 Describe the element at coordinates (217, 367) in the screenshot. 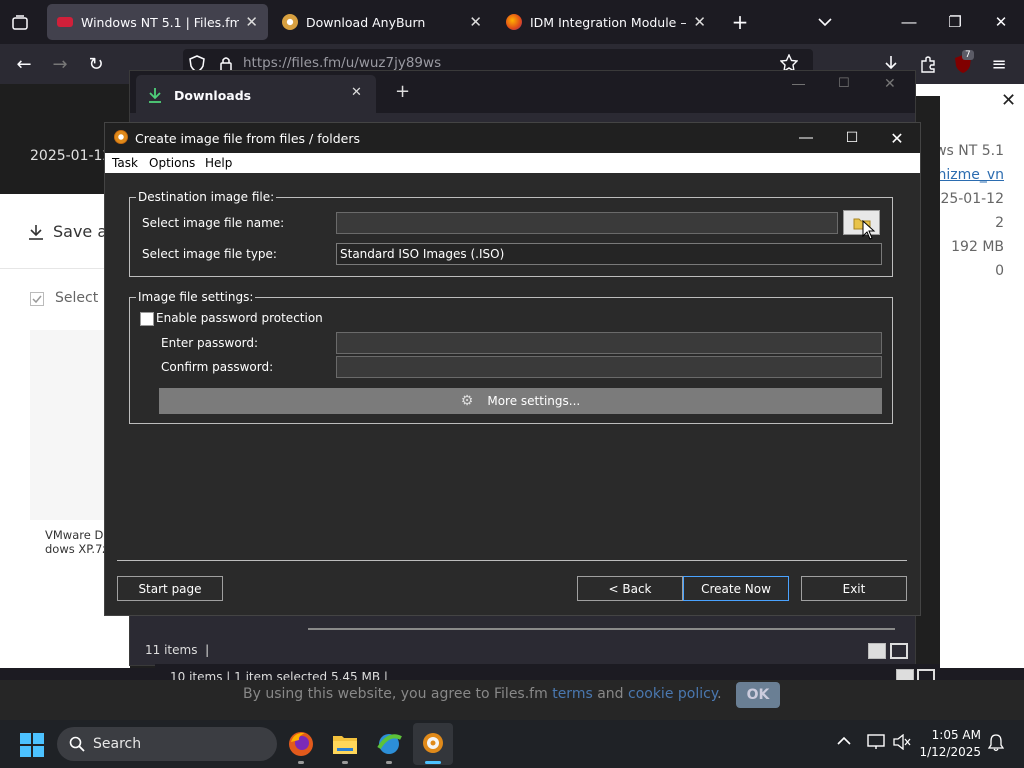

I see `confirm-password-label: Confirm password:` at that location.